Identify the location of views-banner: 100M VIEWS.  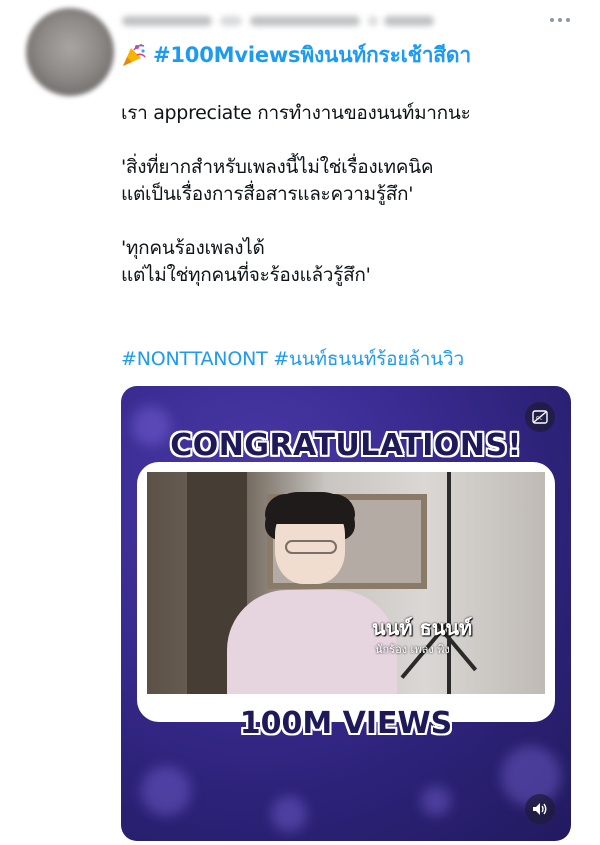
(346, 723).